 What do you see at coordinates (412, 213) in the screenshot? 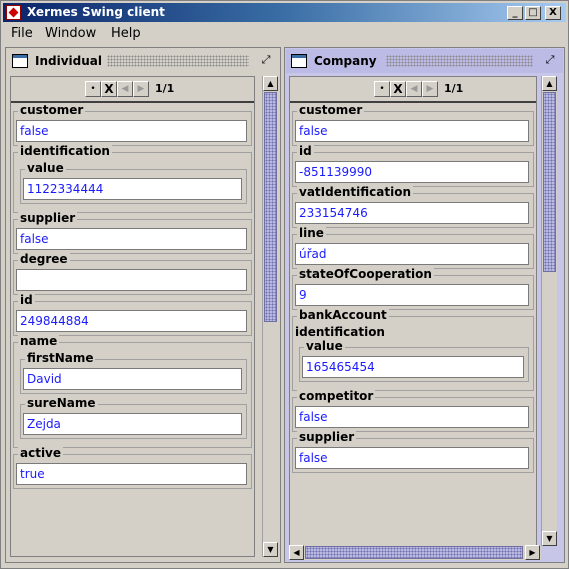
I see `vat-identification-field: 233154746` at bounding box center [412, 213].